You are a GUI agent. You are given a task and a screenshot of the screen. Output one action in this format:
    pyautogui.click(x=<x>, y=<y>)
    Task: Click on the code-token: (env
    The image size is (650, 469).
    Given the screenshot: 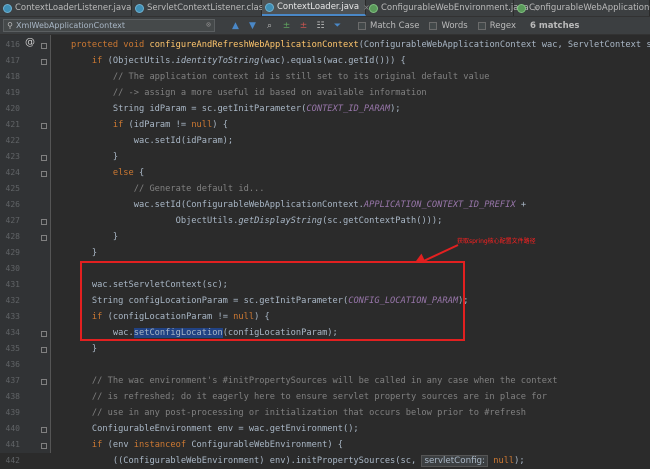 What is the action you would take?
    pyautogui.click(x=120, y=445)
    